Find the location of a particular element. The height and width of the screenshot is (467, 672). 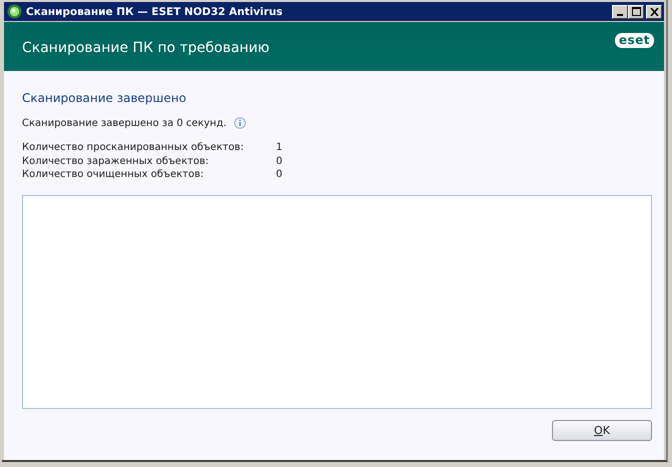

maximize-button is located at coordinates (636, 11).